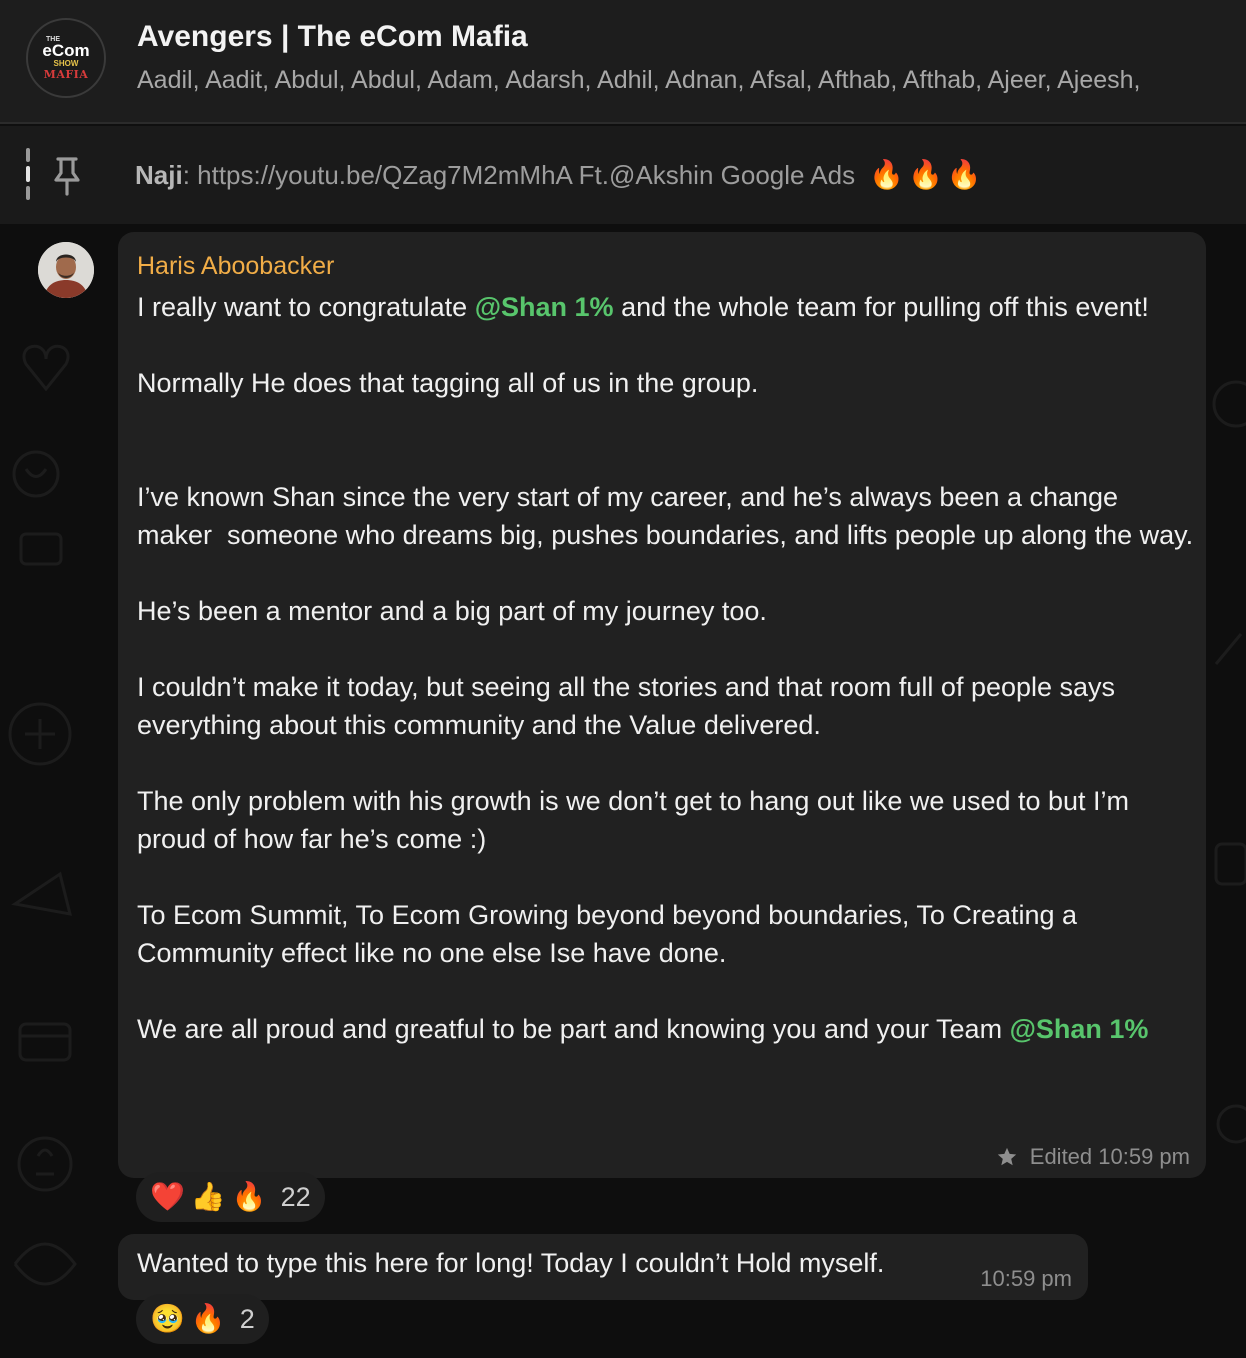  Describe the element at coordinates (167, 1319) in the screenshot. I see `reaction-pleading-face: 🥹` at that location.